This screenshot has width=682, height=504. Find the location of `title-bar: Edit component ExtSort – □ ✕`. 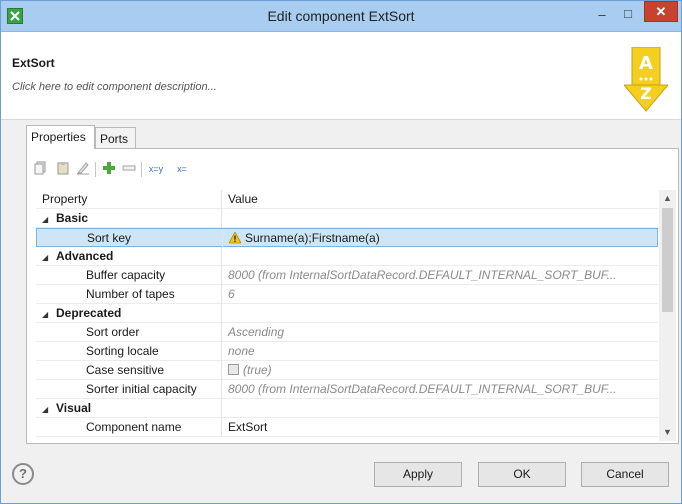

title-bar: Edit component ExtSort – □ ✕ is located at coordinates (341, 16).